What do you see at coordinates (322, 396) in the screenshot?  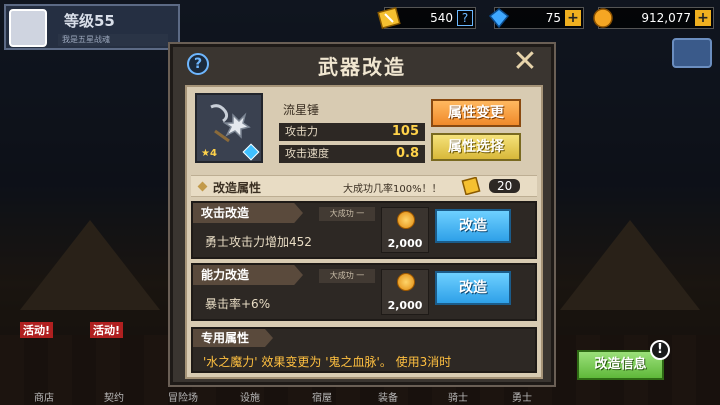 I see `nav-inn: 宿屋` at bounding box center [322, 396].